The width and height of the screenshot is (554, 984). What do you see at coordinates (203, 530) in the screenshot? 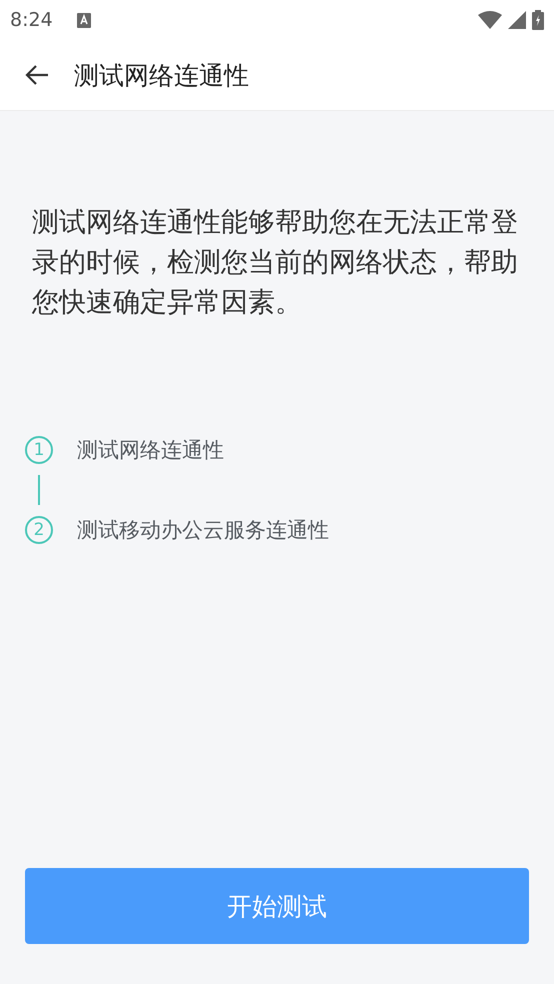
I see `step-label: 测试移动办公云服务连通性` at bounding box center [203, 530].